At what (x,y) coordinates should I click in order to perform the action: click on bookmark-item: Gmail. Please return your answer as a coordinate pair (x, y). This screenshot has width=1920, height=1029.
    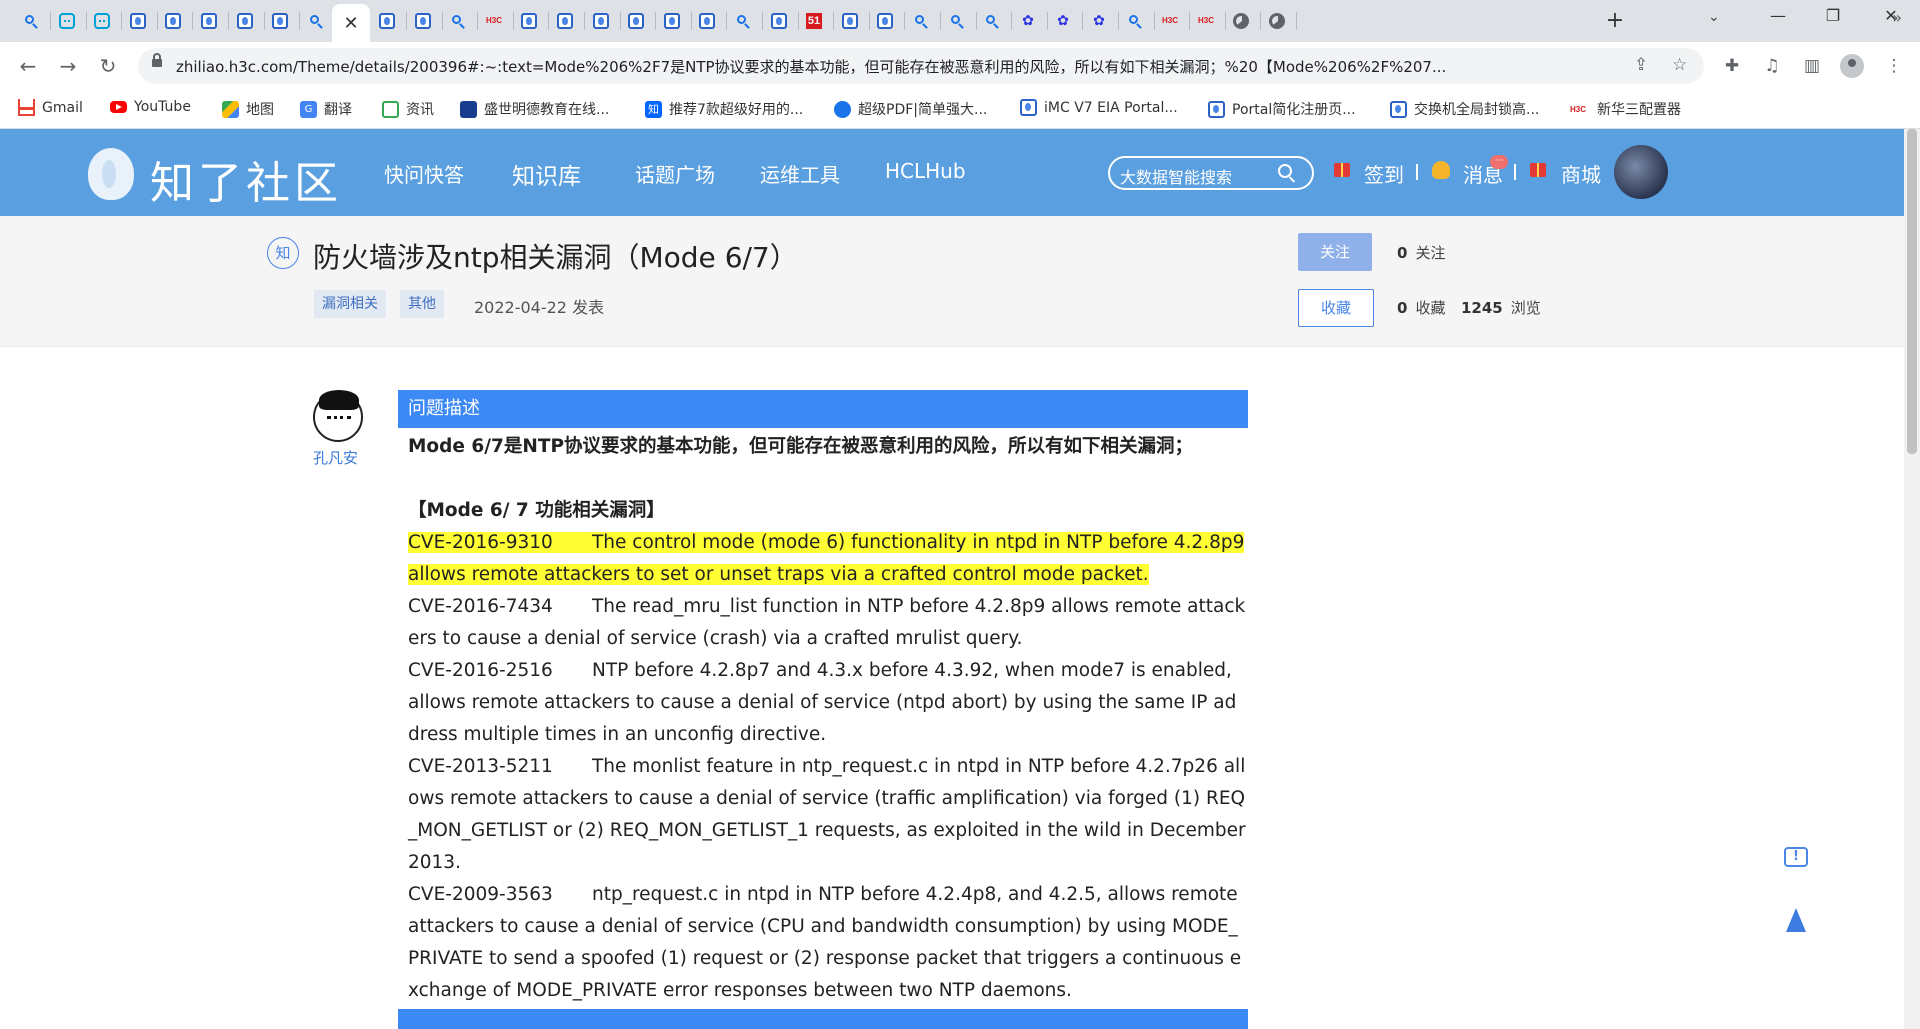
    Looking at the image, I should click on (50, 107).